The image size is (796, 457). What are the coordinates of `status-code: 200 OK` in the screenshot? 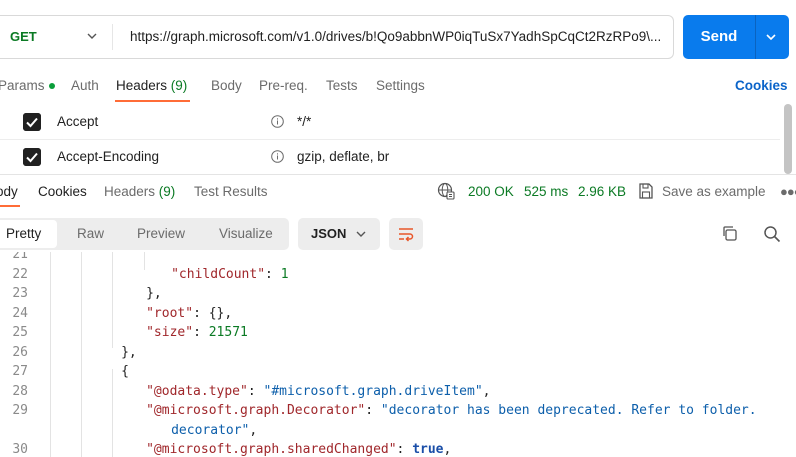 It's located at (491, 192).